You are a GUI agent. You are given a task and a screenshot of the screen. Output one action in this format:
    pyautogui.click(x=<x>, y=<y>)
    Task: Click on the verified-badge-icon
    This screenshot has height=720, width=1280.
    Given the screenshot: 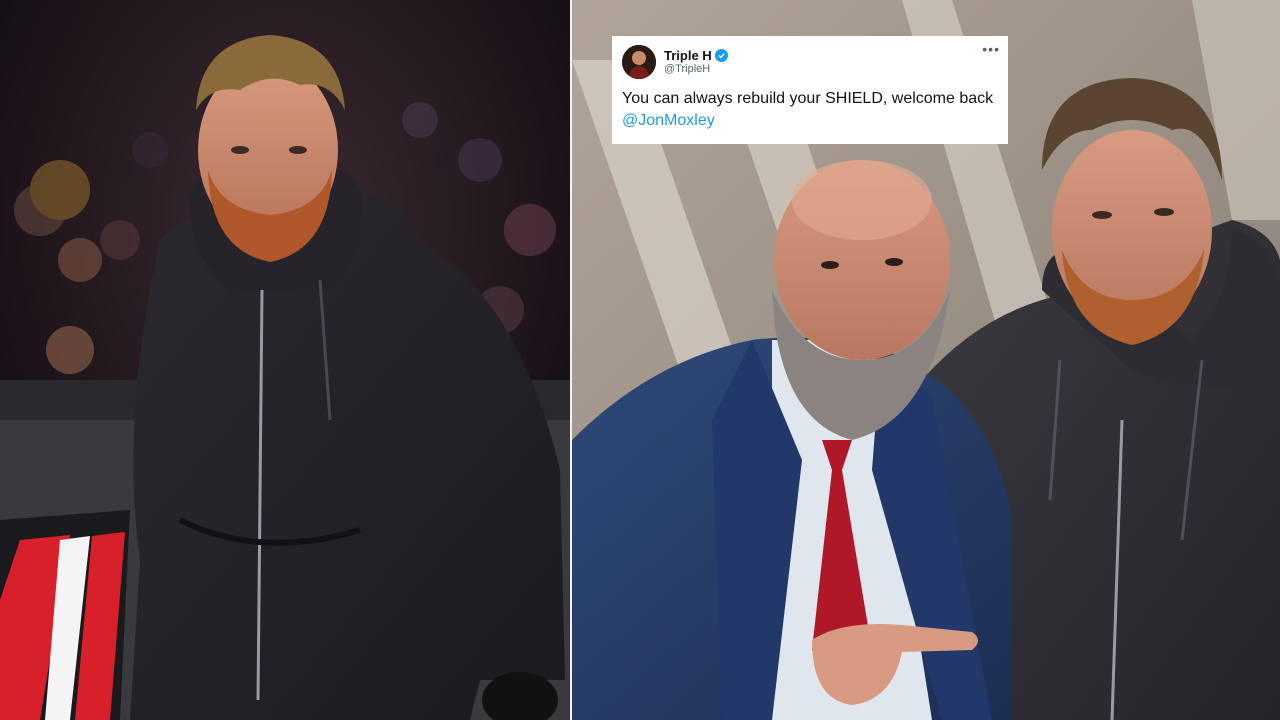 What is the action you would take?
    pyautogui.click(x=721, y=55)
    